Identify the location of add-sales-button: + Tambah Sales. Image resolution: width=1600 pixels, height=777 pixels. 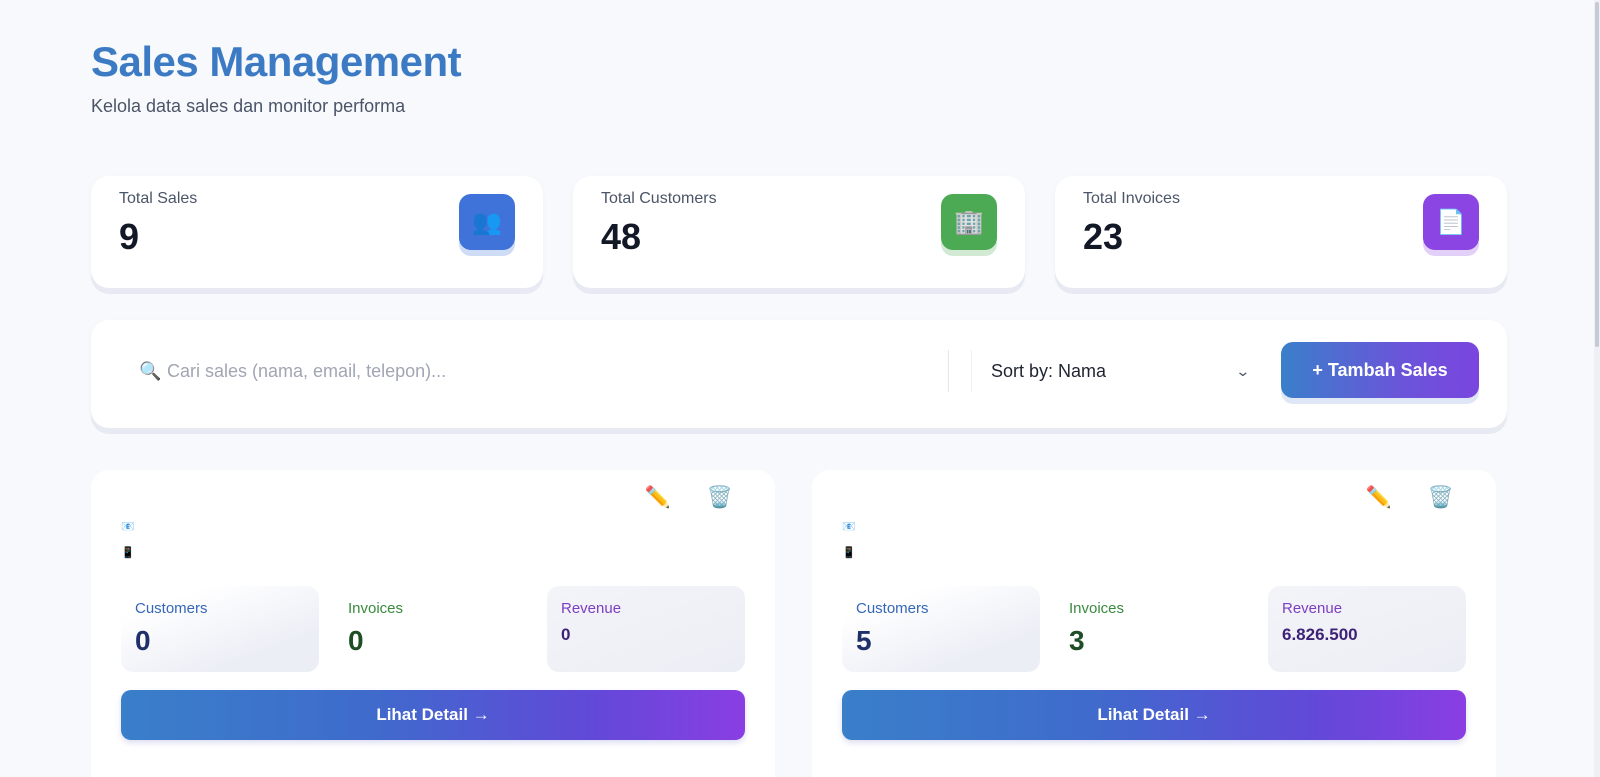
(1380, 370).